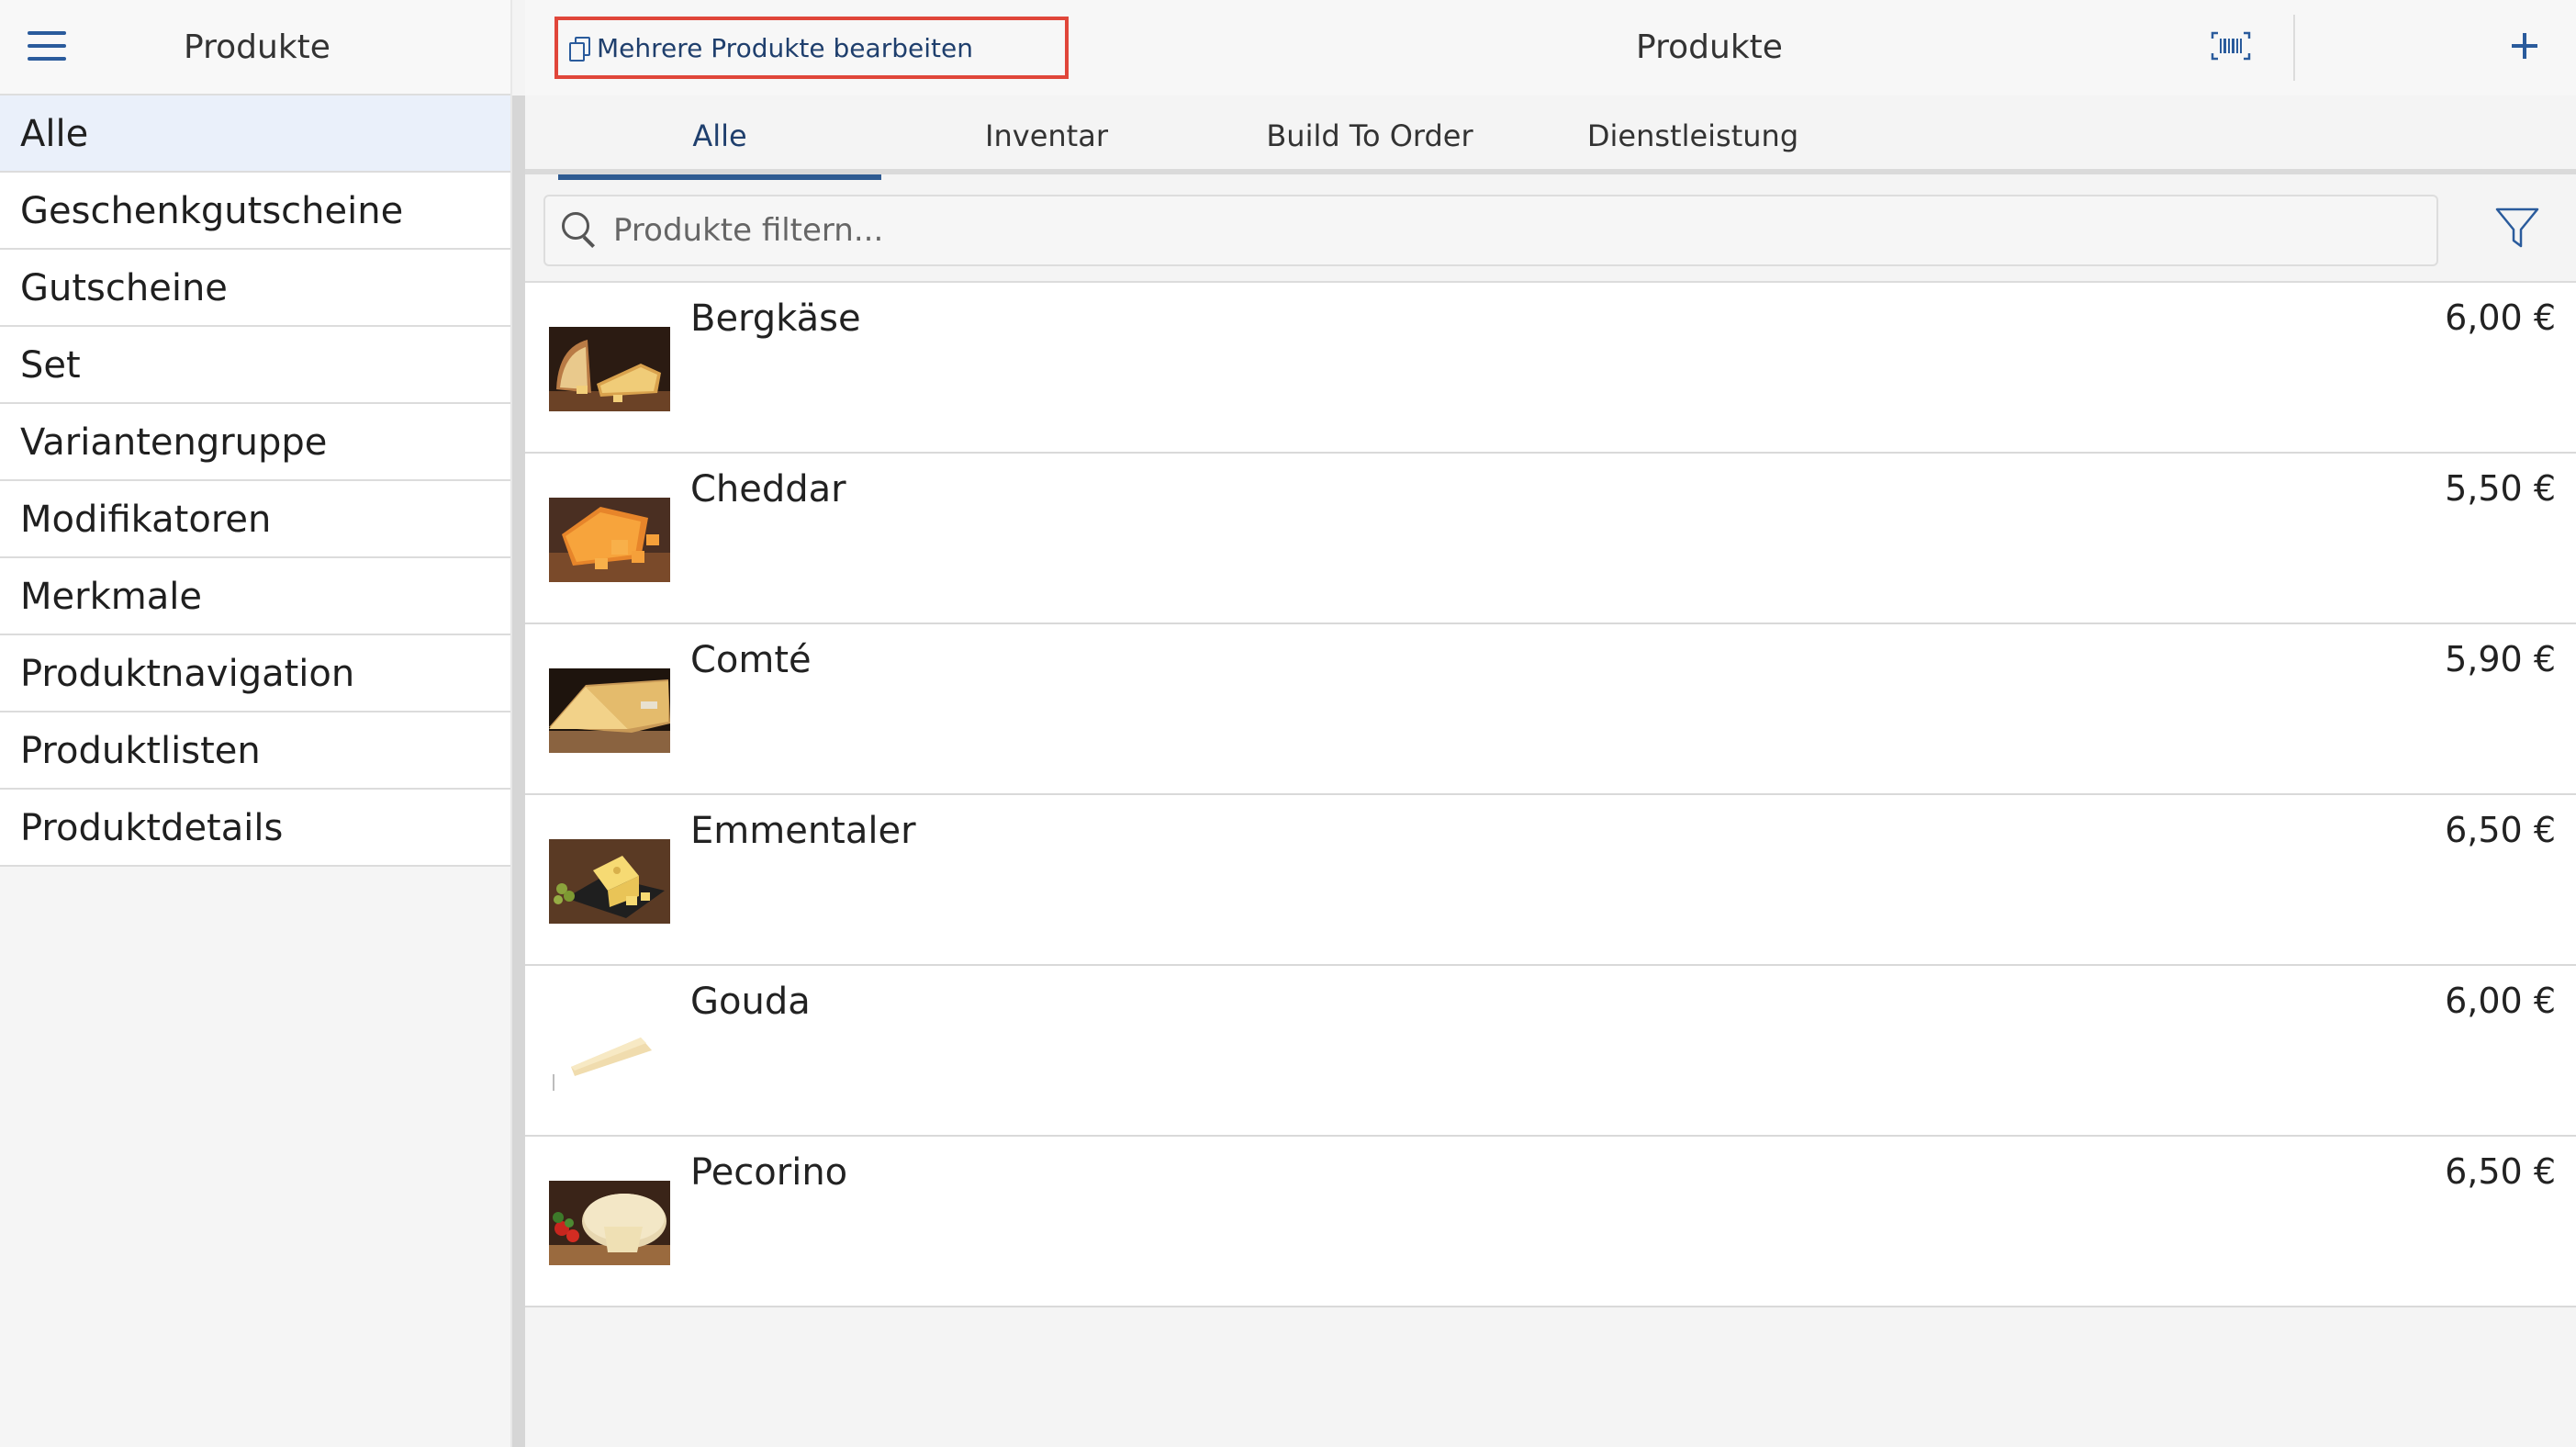  Describe the element at coordinates (1485, 231) in the screenshot. I see `product-filter-input` at that location.